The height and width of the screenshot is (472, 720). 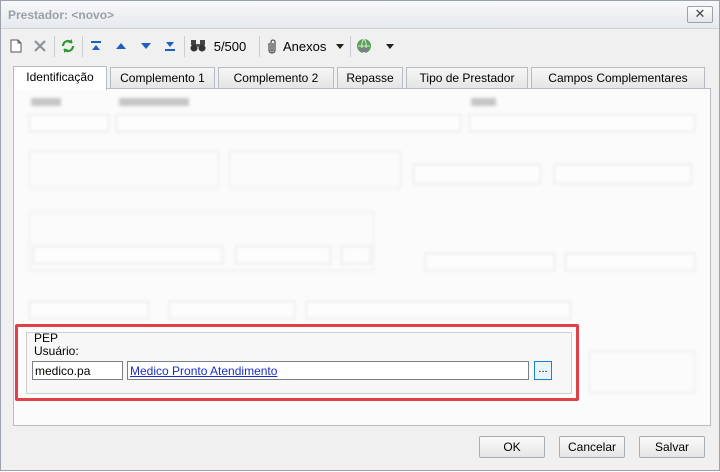 I want to click on record-counter: 5/500, so click(x=230, y=46).